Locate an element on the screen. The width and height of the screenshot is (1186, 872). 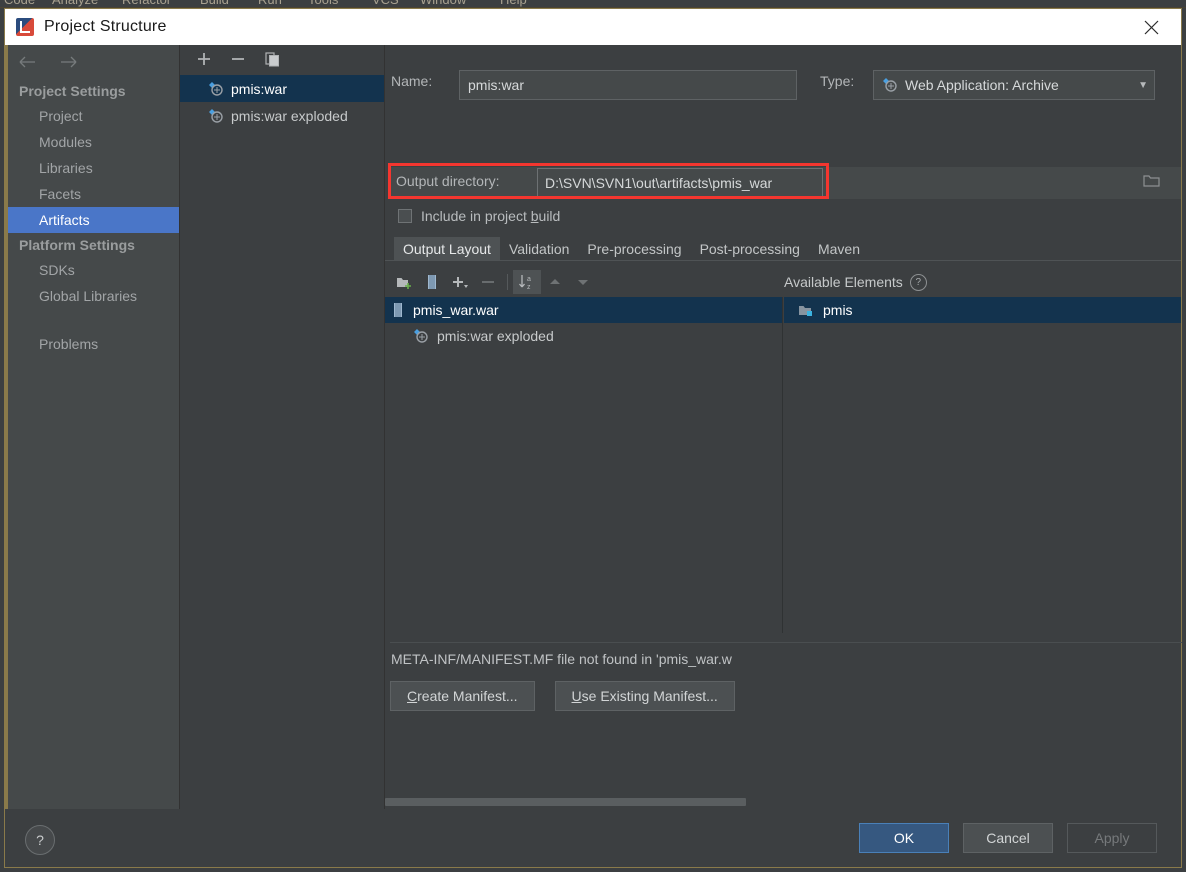
manifest-divider is located at coordinates (786, 642).